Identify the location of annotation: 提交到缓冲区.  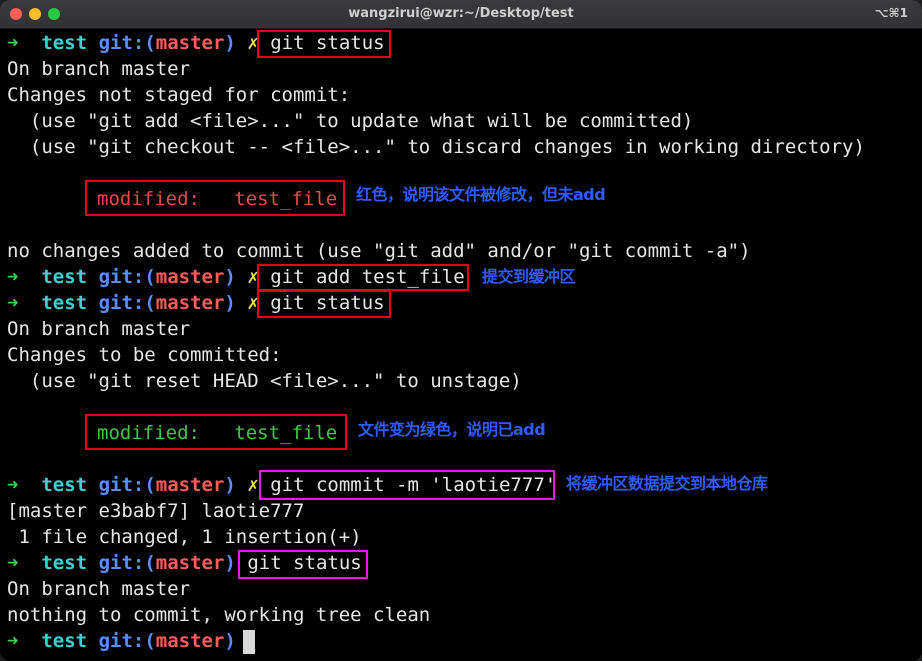
(529, 276).